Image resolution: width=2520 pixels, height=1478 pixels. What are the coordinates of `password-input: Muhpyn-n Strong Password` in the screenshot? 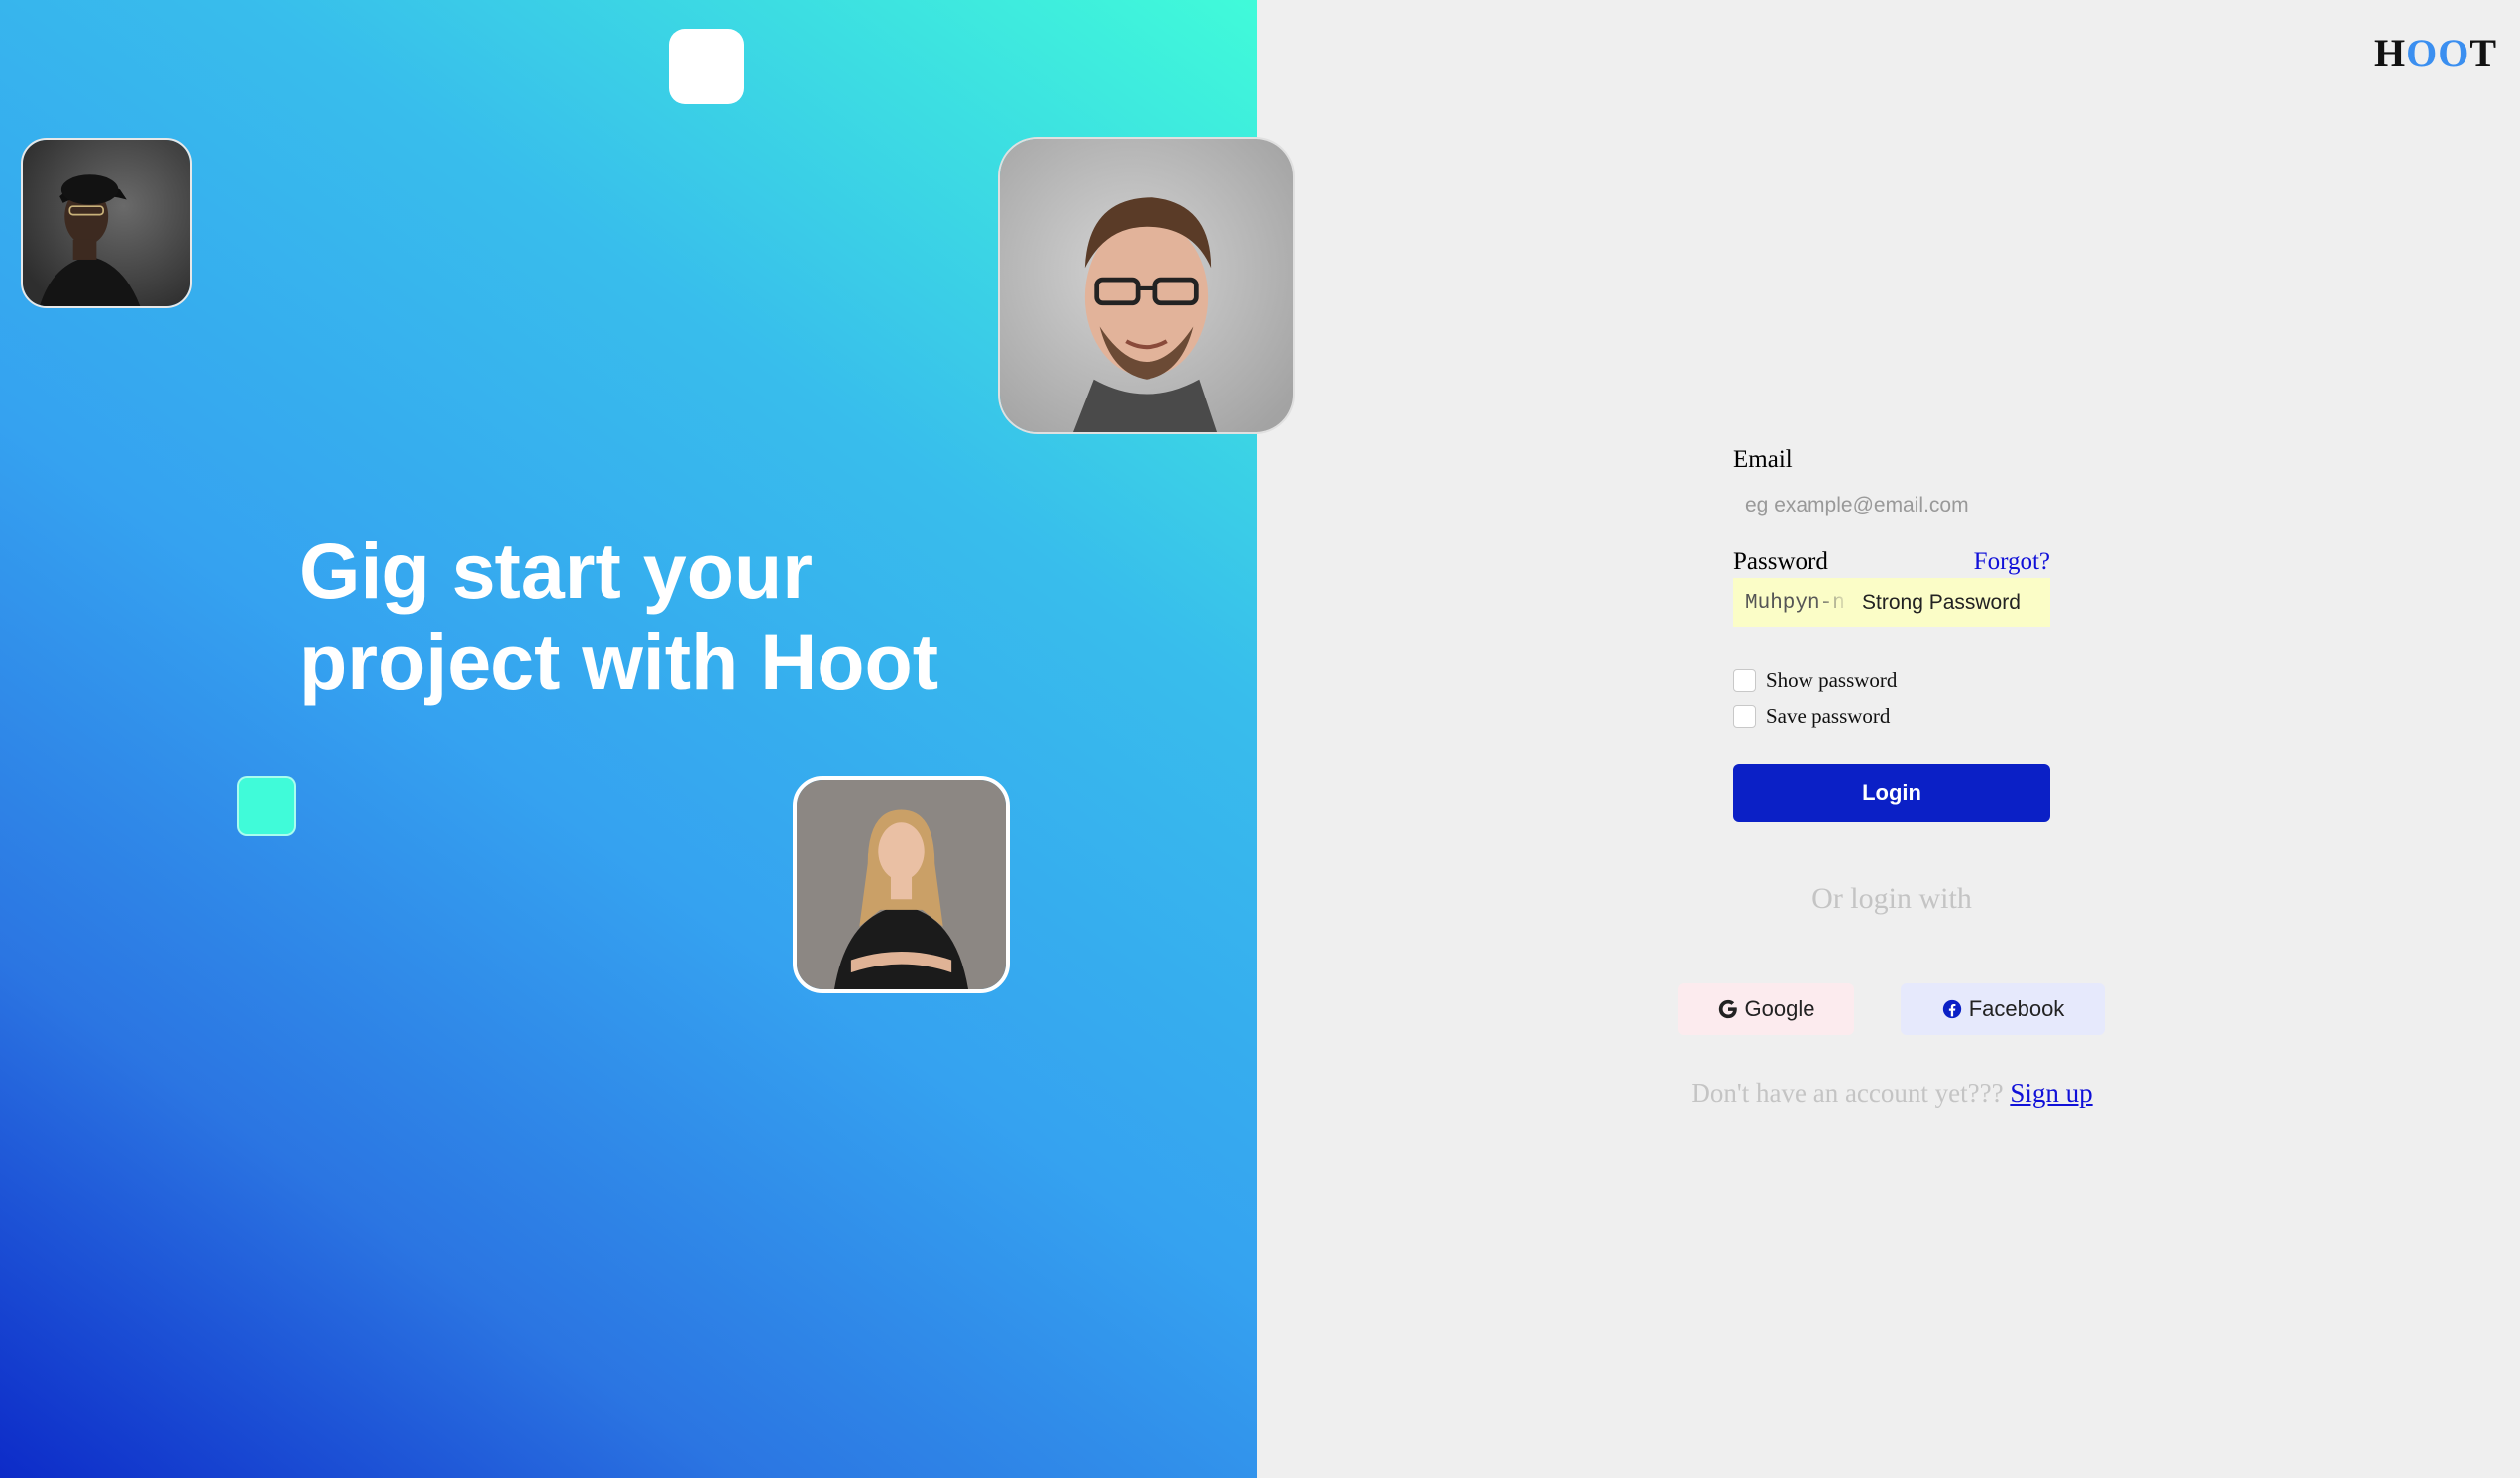 It's located at (1891, 602).